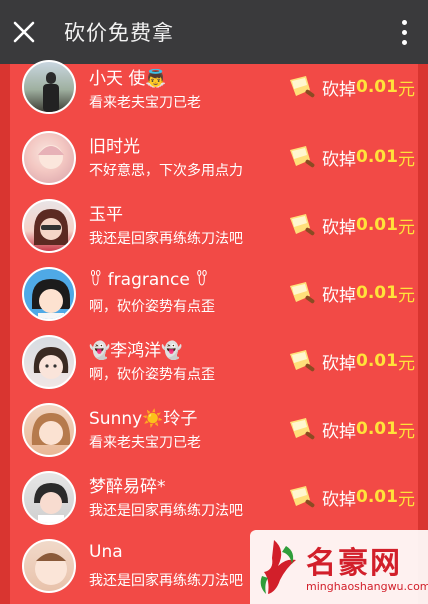 This screenshot has width=428, height=604. What do you see at coordinates (214, 96) in the screenshot?
I see `list-item: 小天 使👼 看来老夫宝刀已老 砍掉 0.01 元` at bounding box center [214, 96].